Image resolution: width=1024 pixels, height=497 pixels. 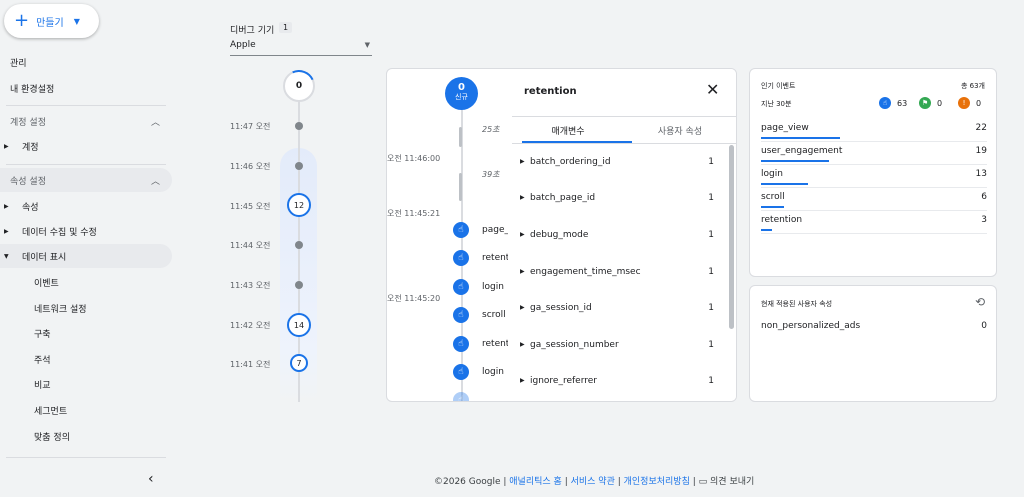 What do you see at coordinates (86, 88) in the screenshot?
I see `sidebar-preferences: 내 환경설정` at bounding box center [86, 88].